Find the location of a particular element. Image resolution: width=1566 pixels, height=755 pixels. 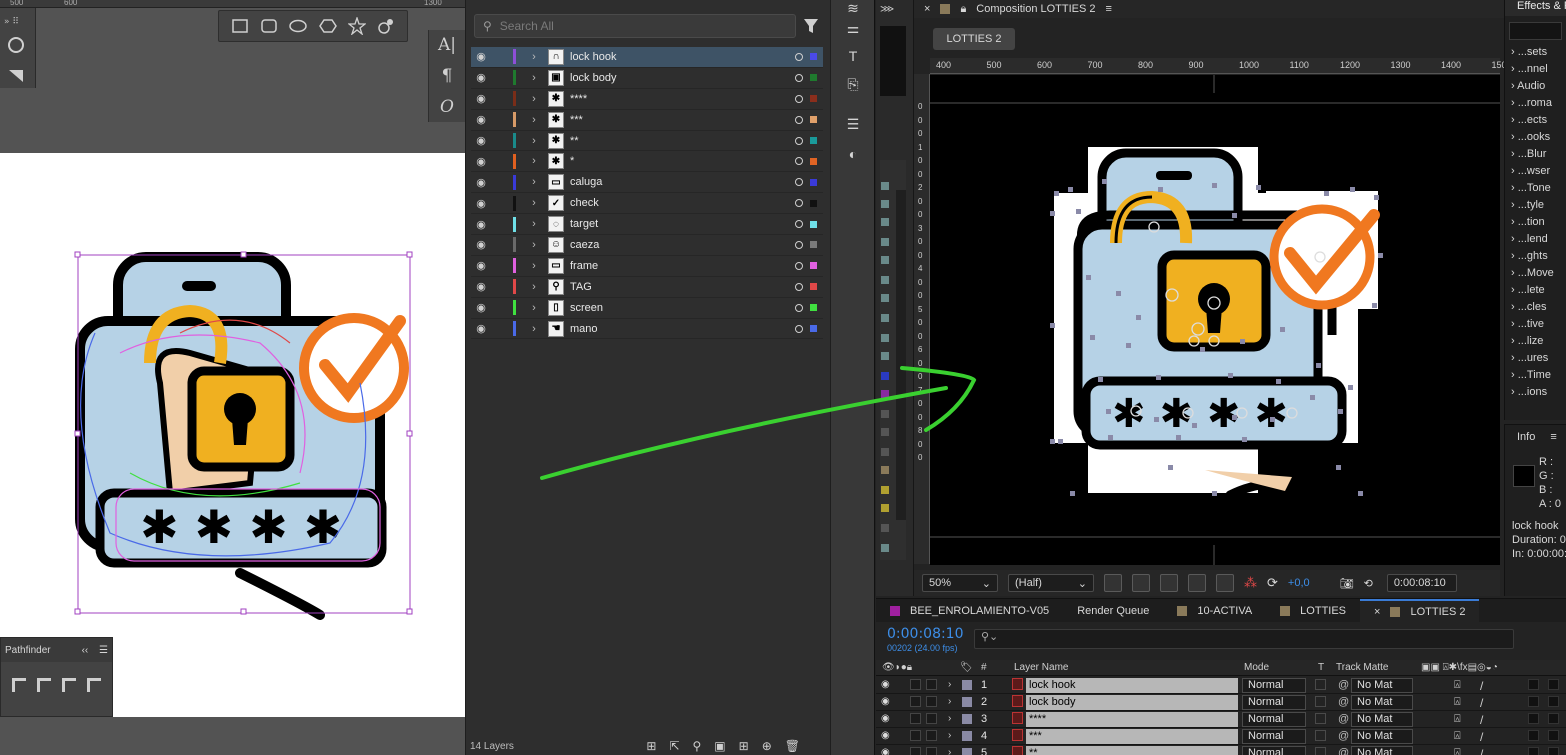

layer-row: ◉ › ▭ frame is located at coordinates (647, 266).